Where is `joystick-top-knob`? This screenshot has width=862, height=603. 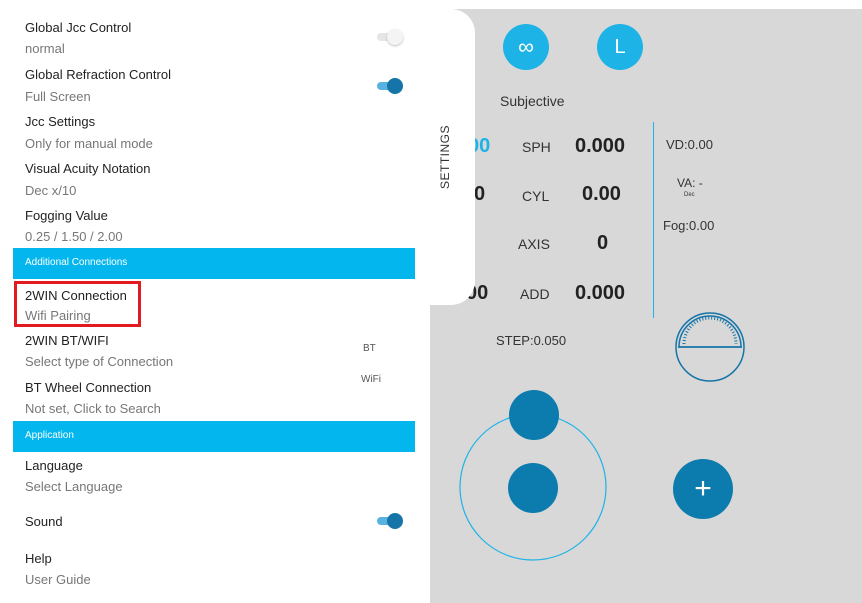 joystick-top-knob is located at coordinates (534, 415).